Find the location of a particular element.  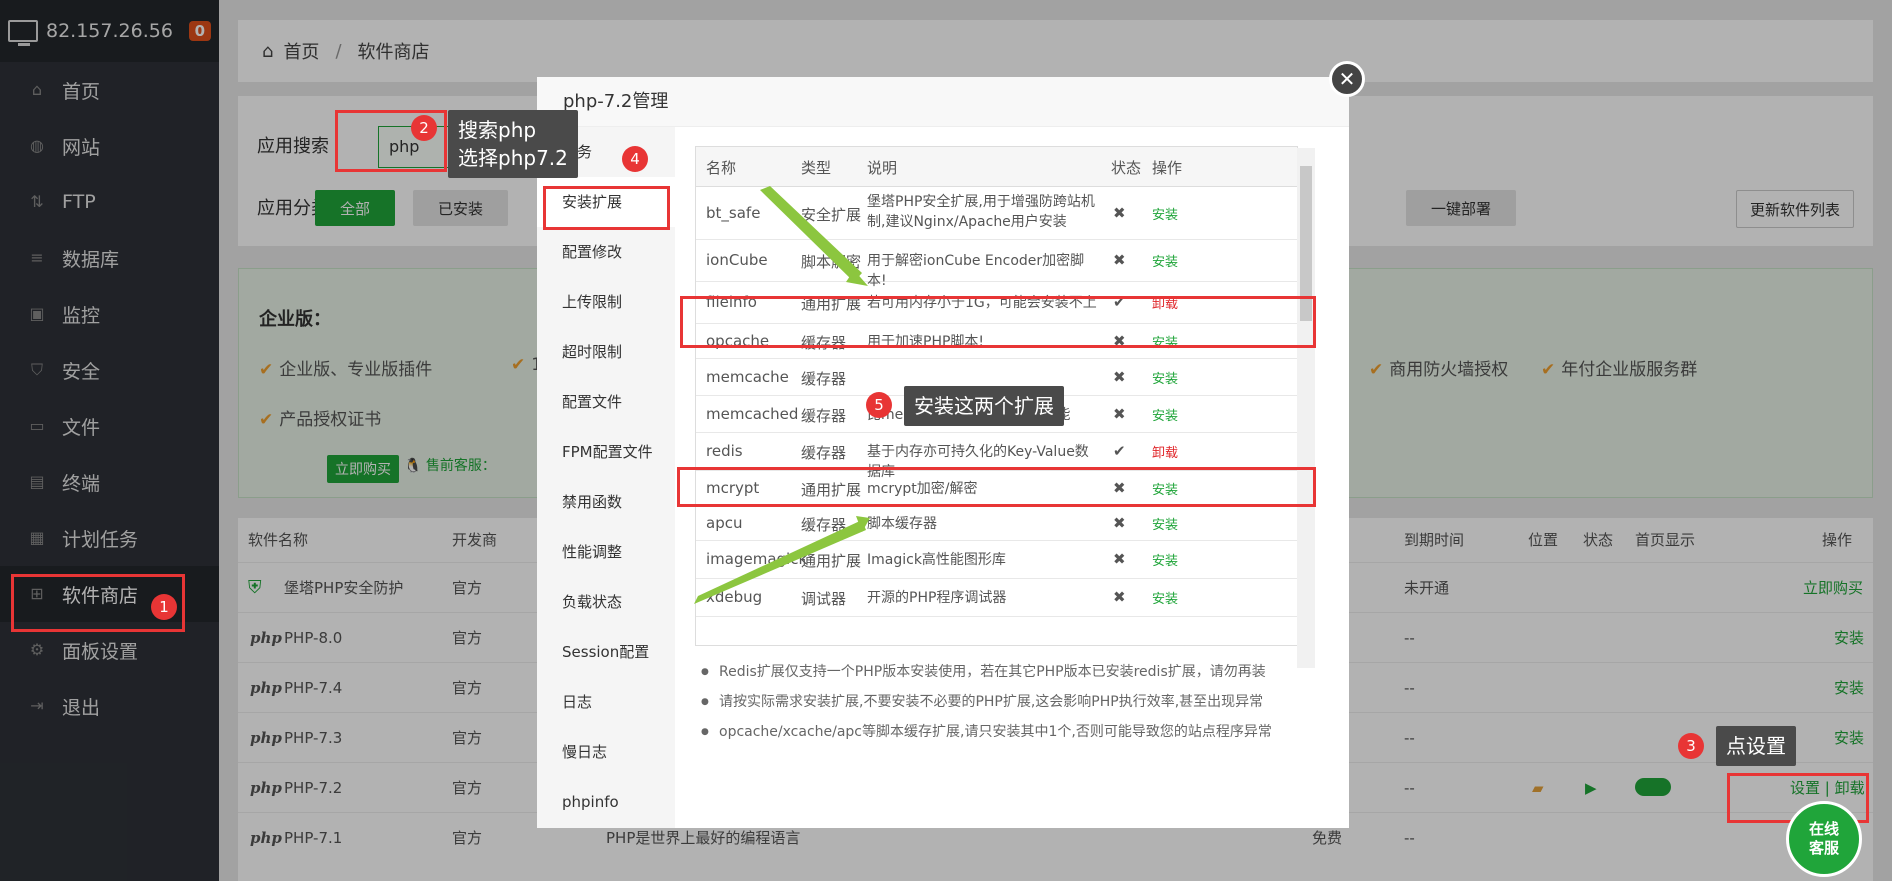

tooltip-settings: 点设置 is located at coordinates (1756, 746).